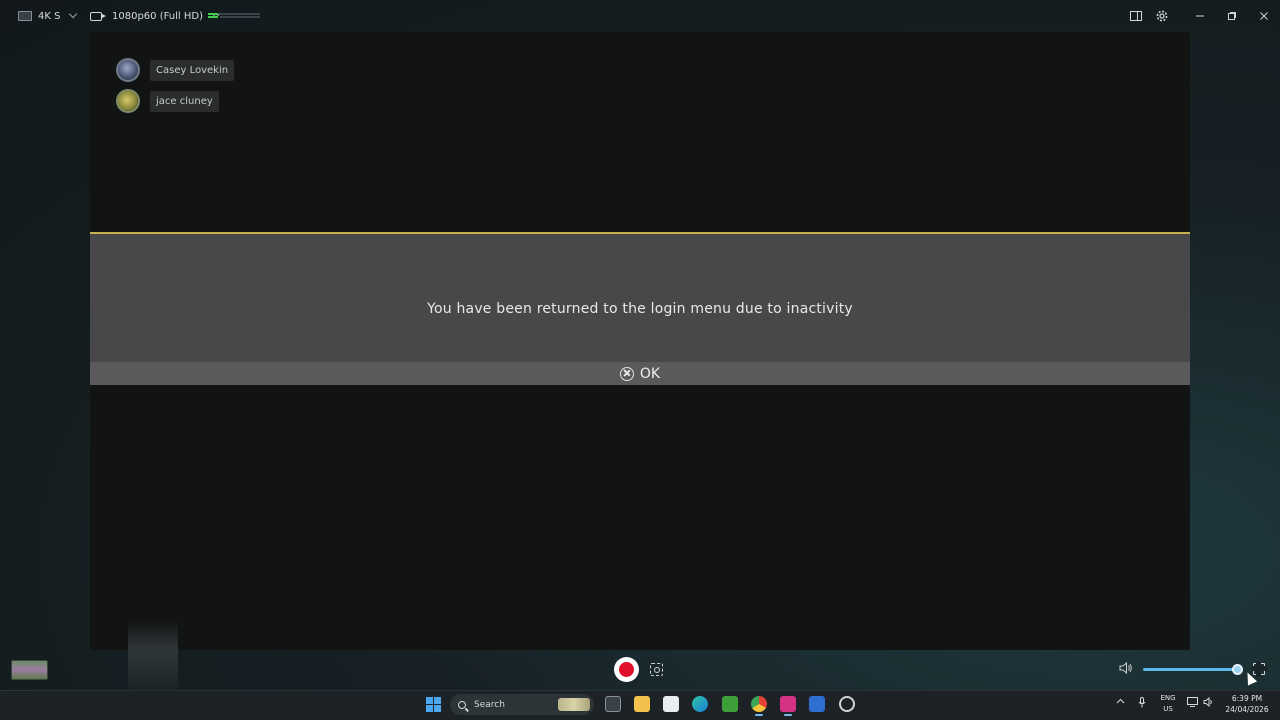 This screenshot has width=1280, height=720. I want to click on resolution-selector: 1080p60 (Full HD), so click(155, 16).